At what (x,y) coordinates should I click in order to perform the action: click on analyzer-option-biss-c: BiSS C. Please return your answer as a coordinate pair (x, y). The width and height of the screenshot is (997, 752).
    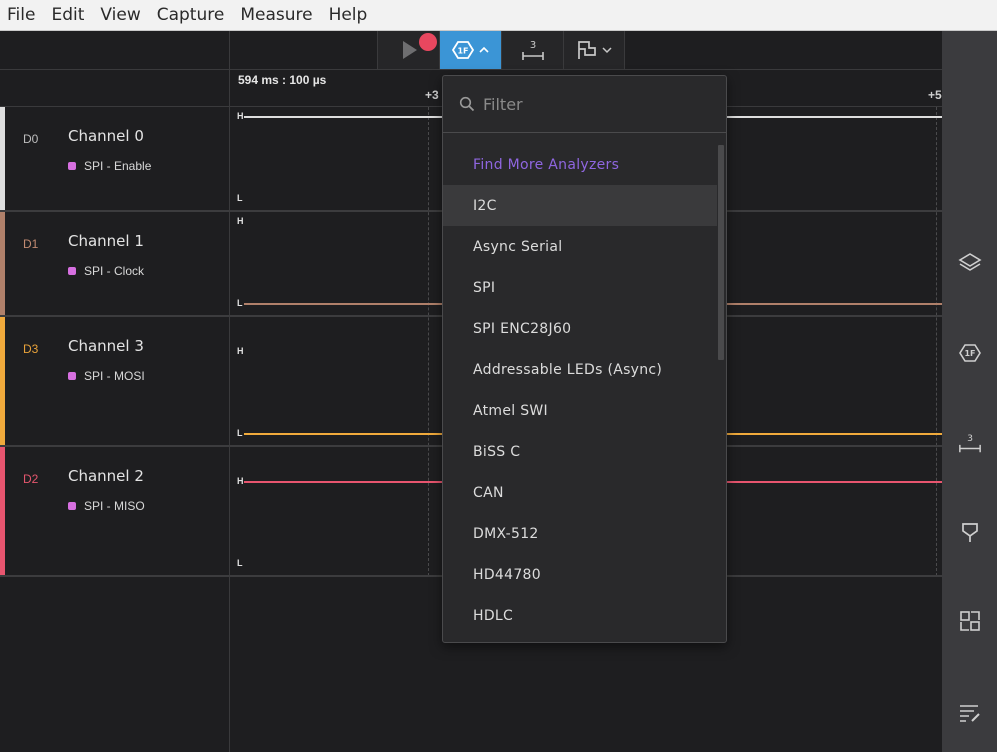
    Looking at the image, I should click on (580, 451).